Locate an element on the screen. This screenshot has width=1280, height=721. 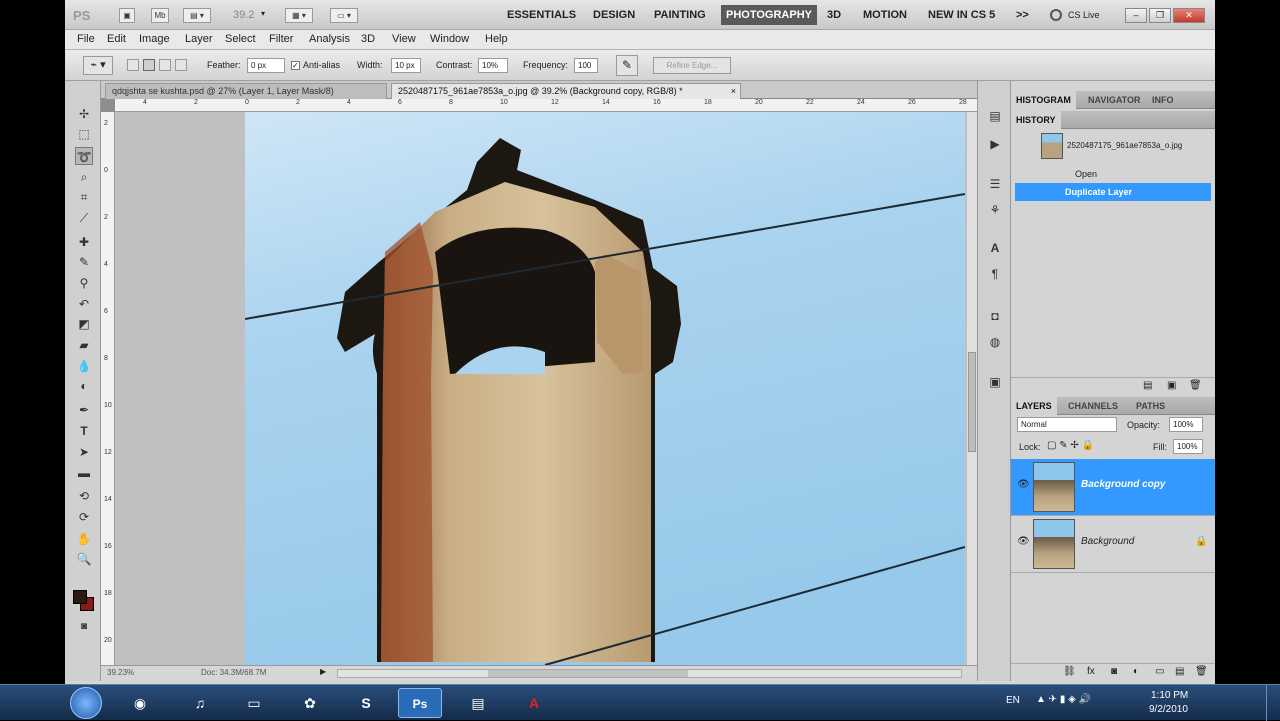
workspace-photography: PHOTOGRAPHY is located at coordinates (769, 15).